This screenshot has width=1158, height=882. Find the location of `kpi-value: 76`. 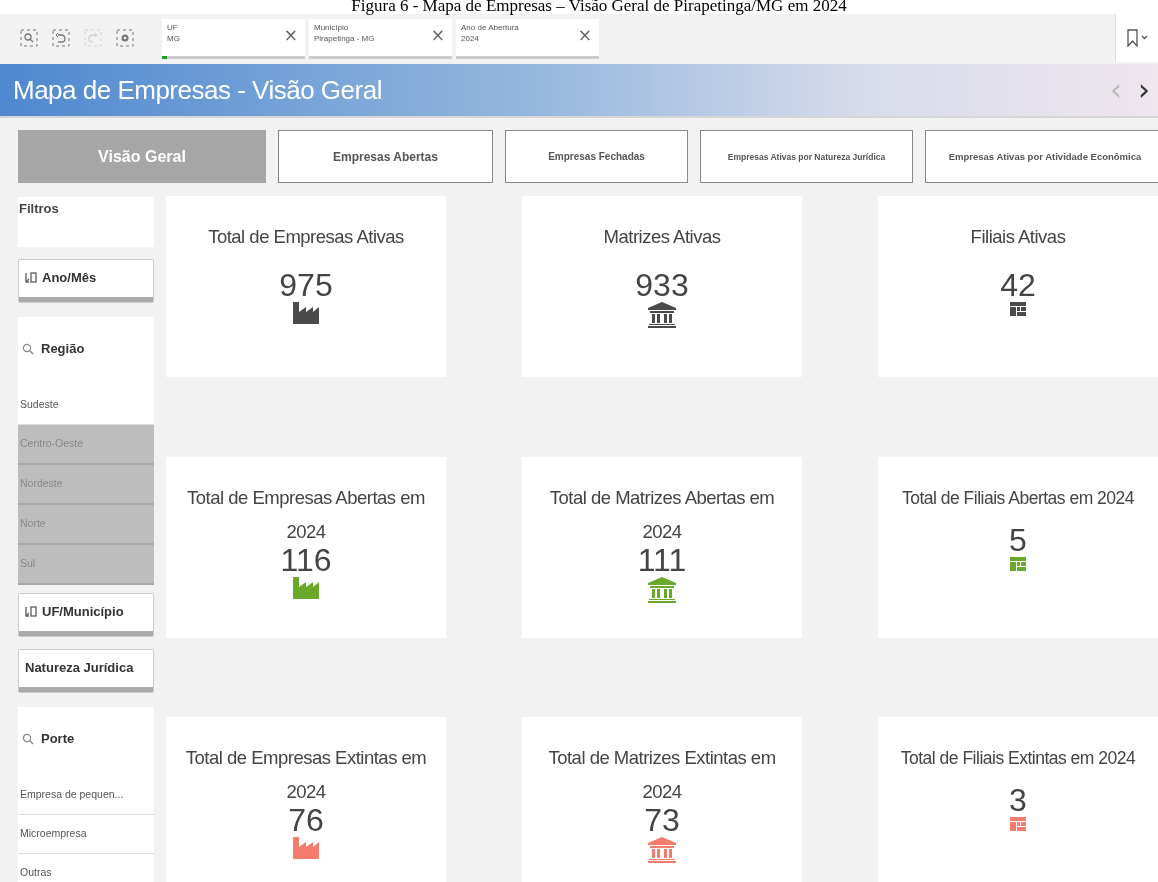

kpi-value: 76 is located at coordinates (306, 820).